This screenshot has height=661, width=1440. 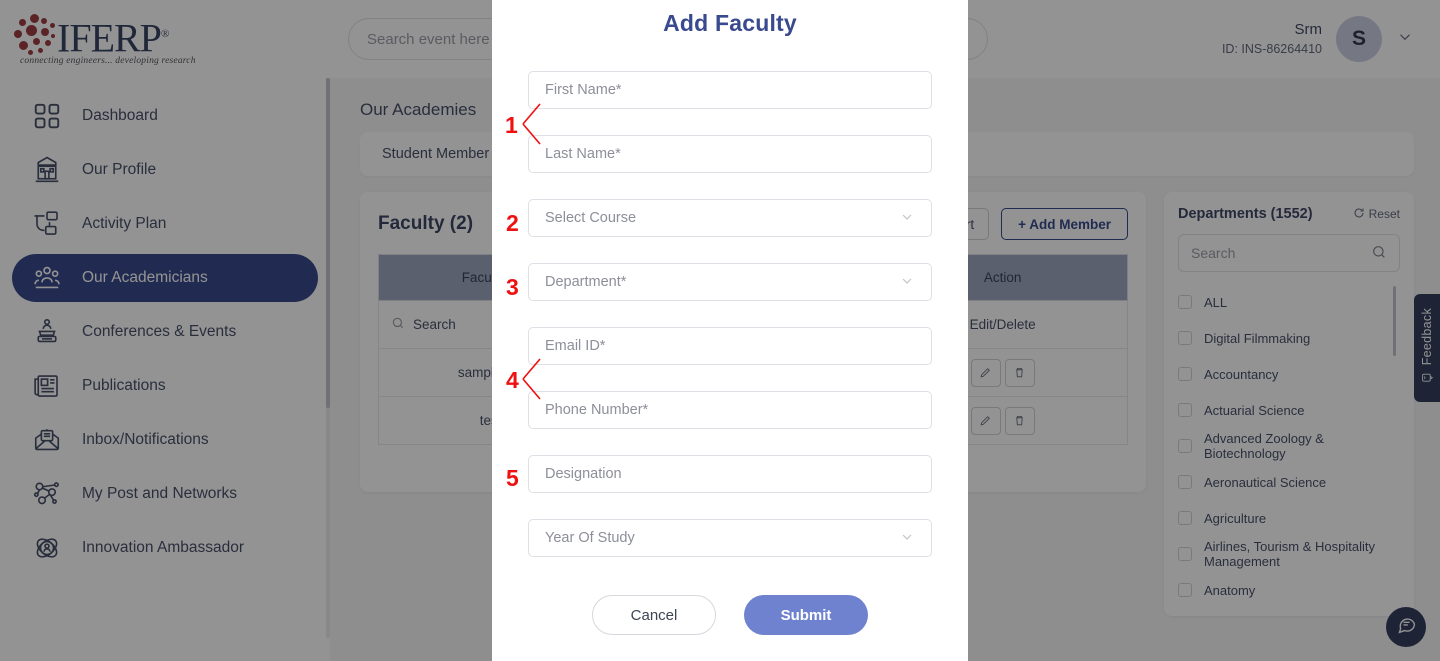 What do you see at coordinates (730, 218) in the screenshot?
I see `select-course-dropdown: Select Course` at bounding box center [730, 218].